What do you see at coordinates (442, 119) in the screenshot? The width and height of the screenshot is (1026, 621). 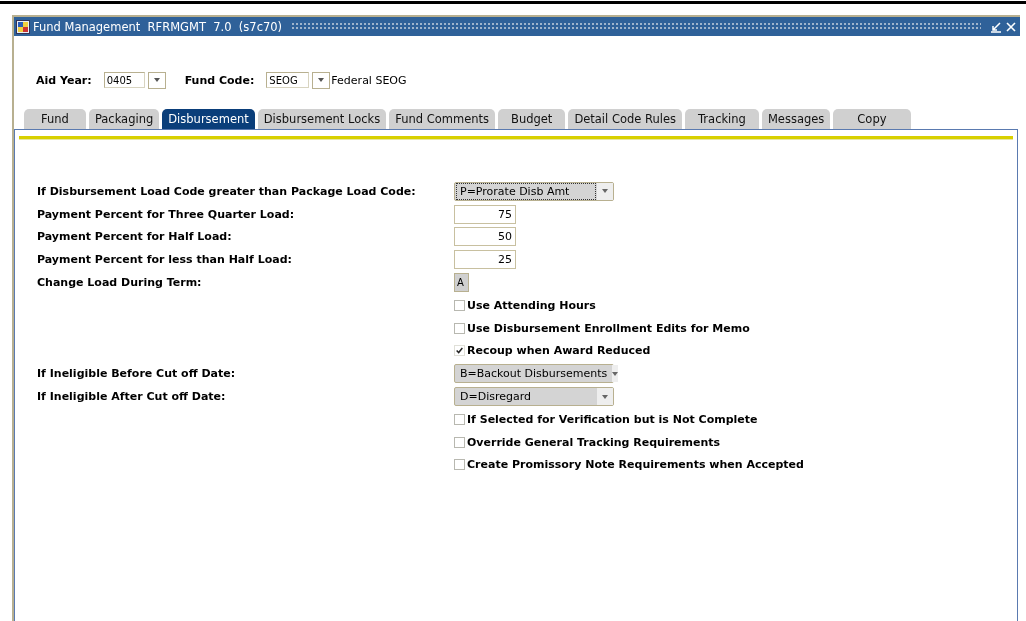 I see `tab: Fund Comments` at bounding box center [442, 119].